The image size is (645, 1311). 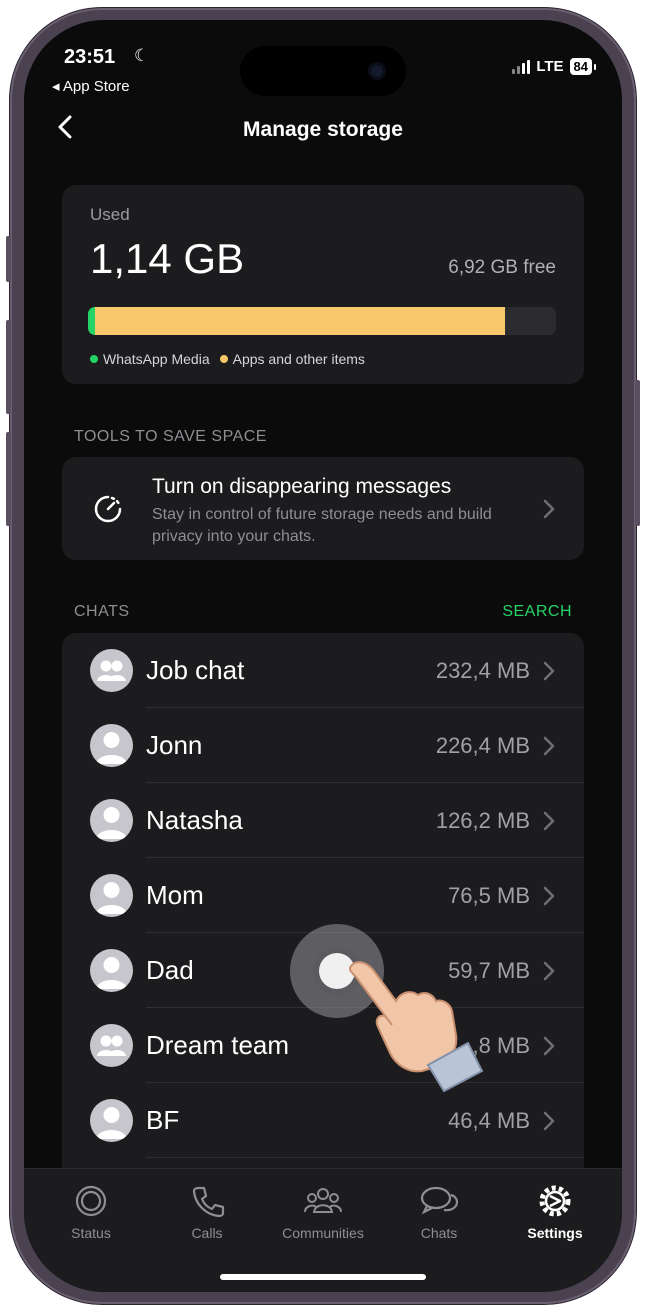 I want to click on tool-title: Turn on disappearing messages, so click(x=302, y=486).